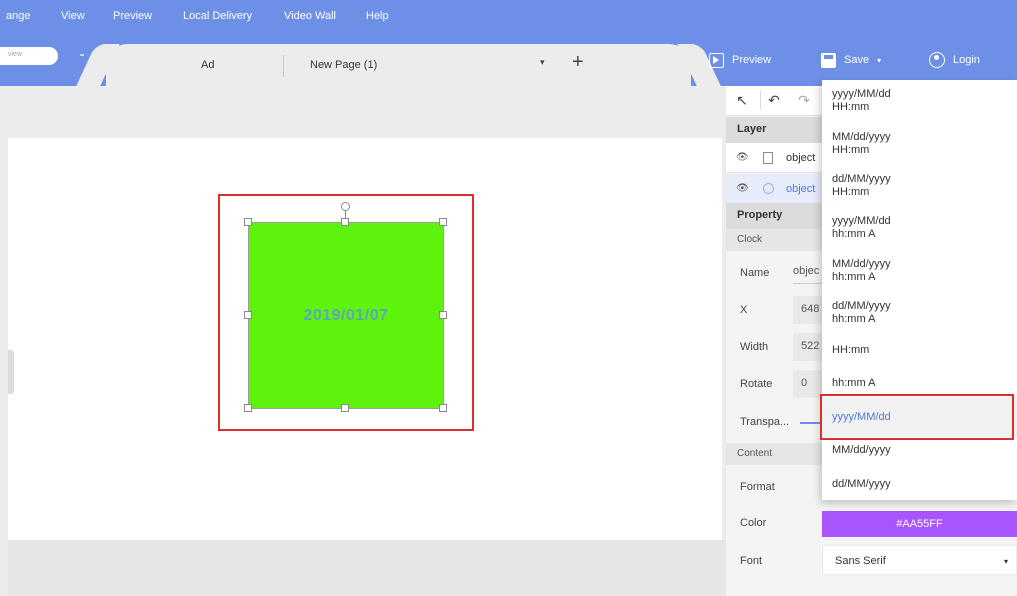  Describe the element at coordinates (752, 60) in the screenshot. I see `preview-label: Preview` at that location.